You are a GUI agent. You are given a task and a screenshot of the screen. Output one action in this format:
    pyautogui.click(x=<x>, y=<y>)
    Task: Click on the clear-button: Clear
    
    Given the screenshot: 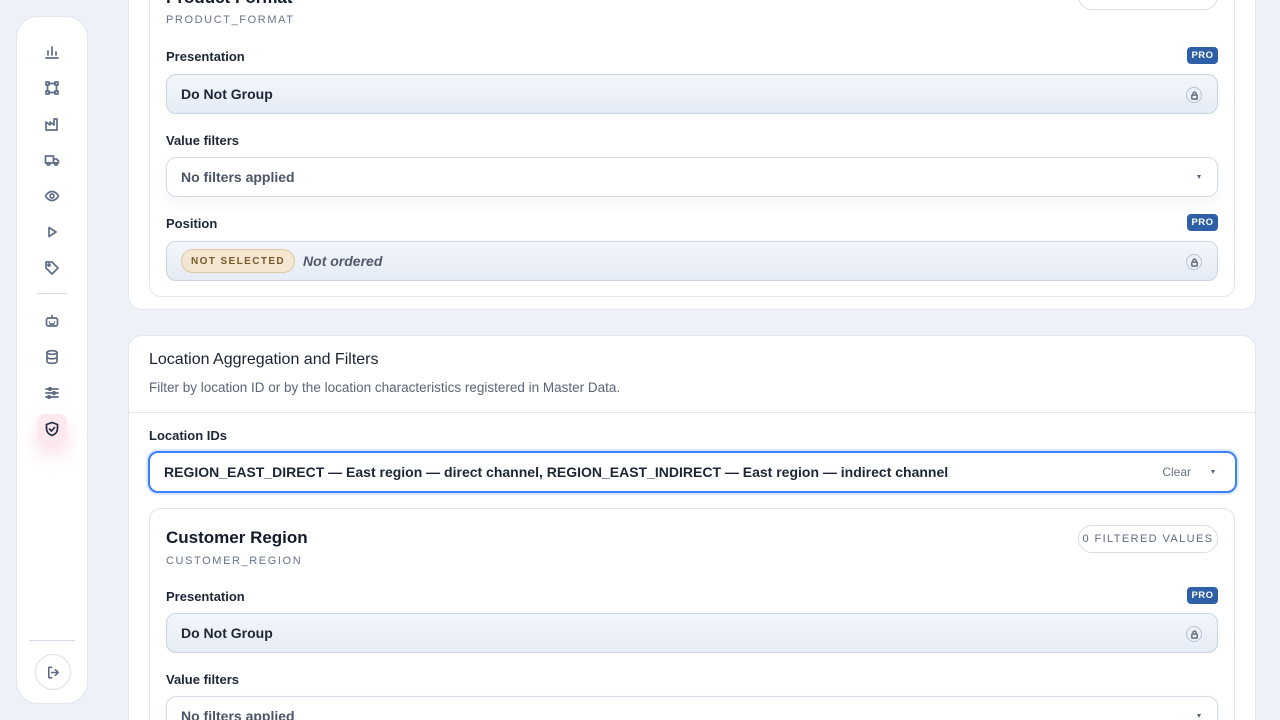 What is the action you would take?
    pyautogui.click(x=1176, y=472)
    